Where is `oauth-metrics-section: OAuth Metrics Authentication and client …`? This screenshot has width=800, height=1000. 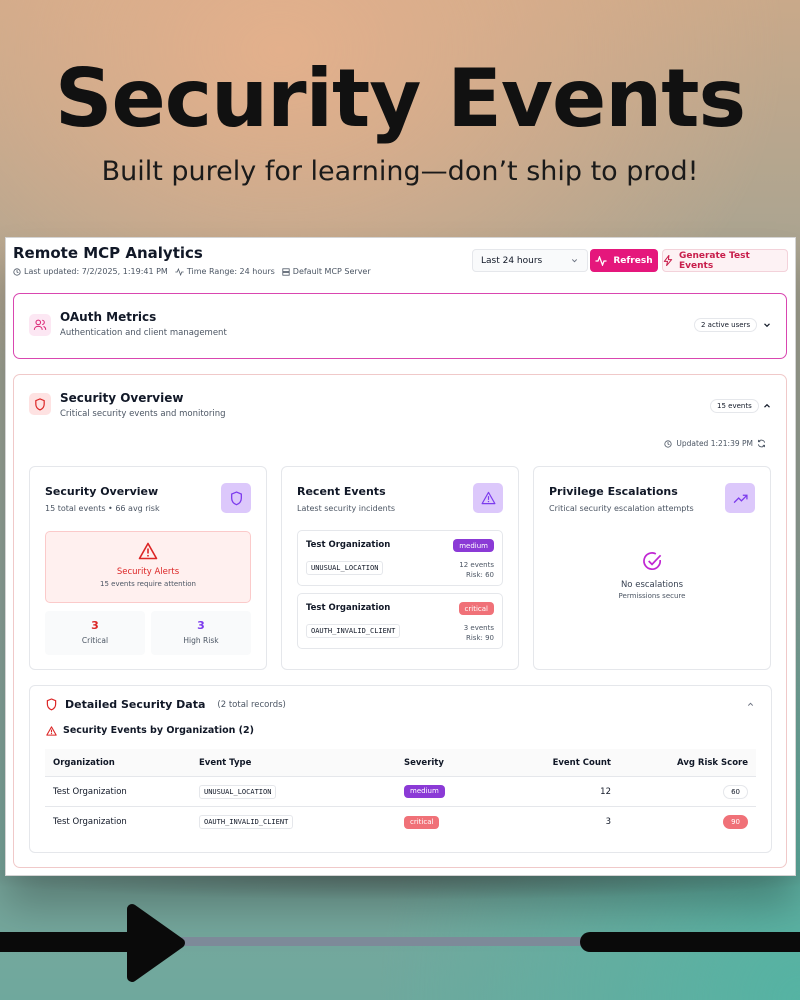
oauth-metrics-section: OAuth Metrics Authentication and client … is located at coordinates (400, 326).